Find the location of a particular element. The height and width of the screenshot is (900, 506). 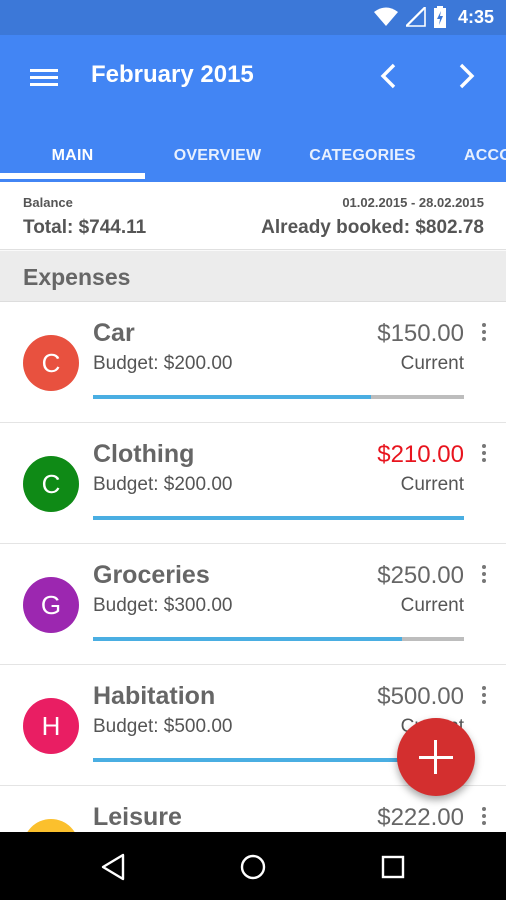

list-item: C Car Budget: $200.00 $150.00 Current is located at coordinates (253, 362).